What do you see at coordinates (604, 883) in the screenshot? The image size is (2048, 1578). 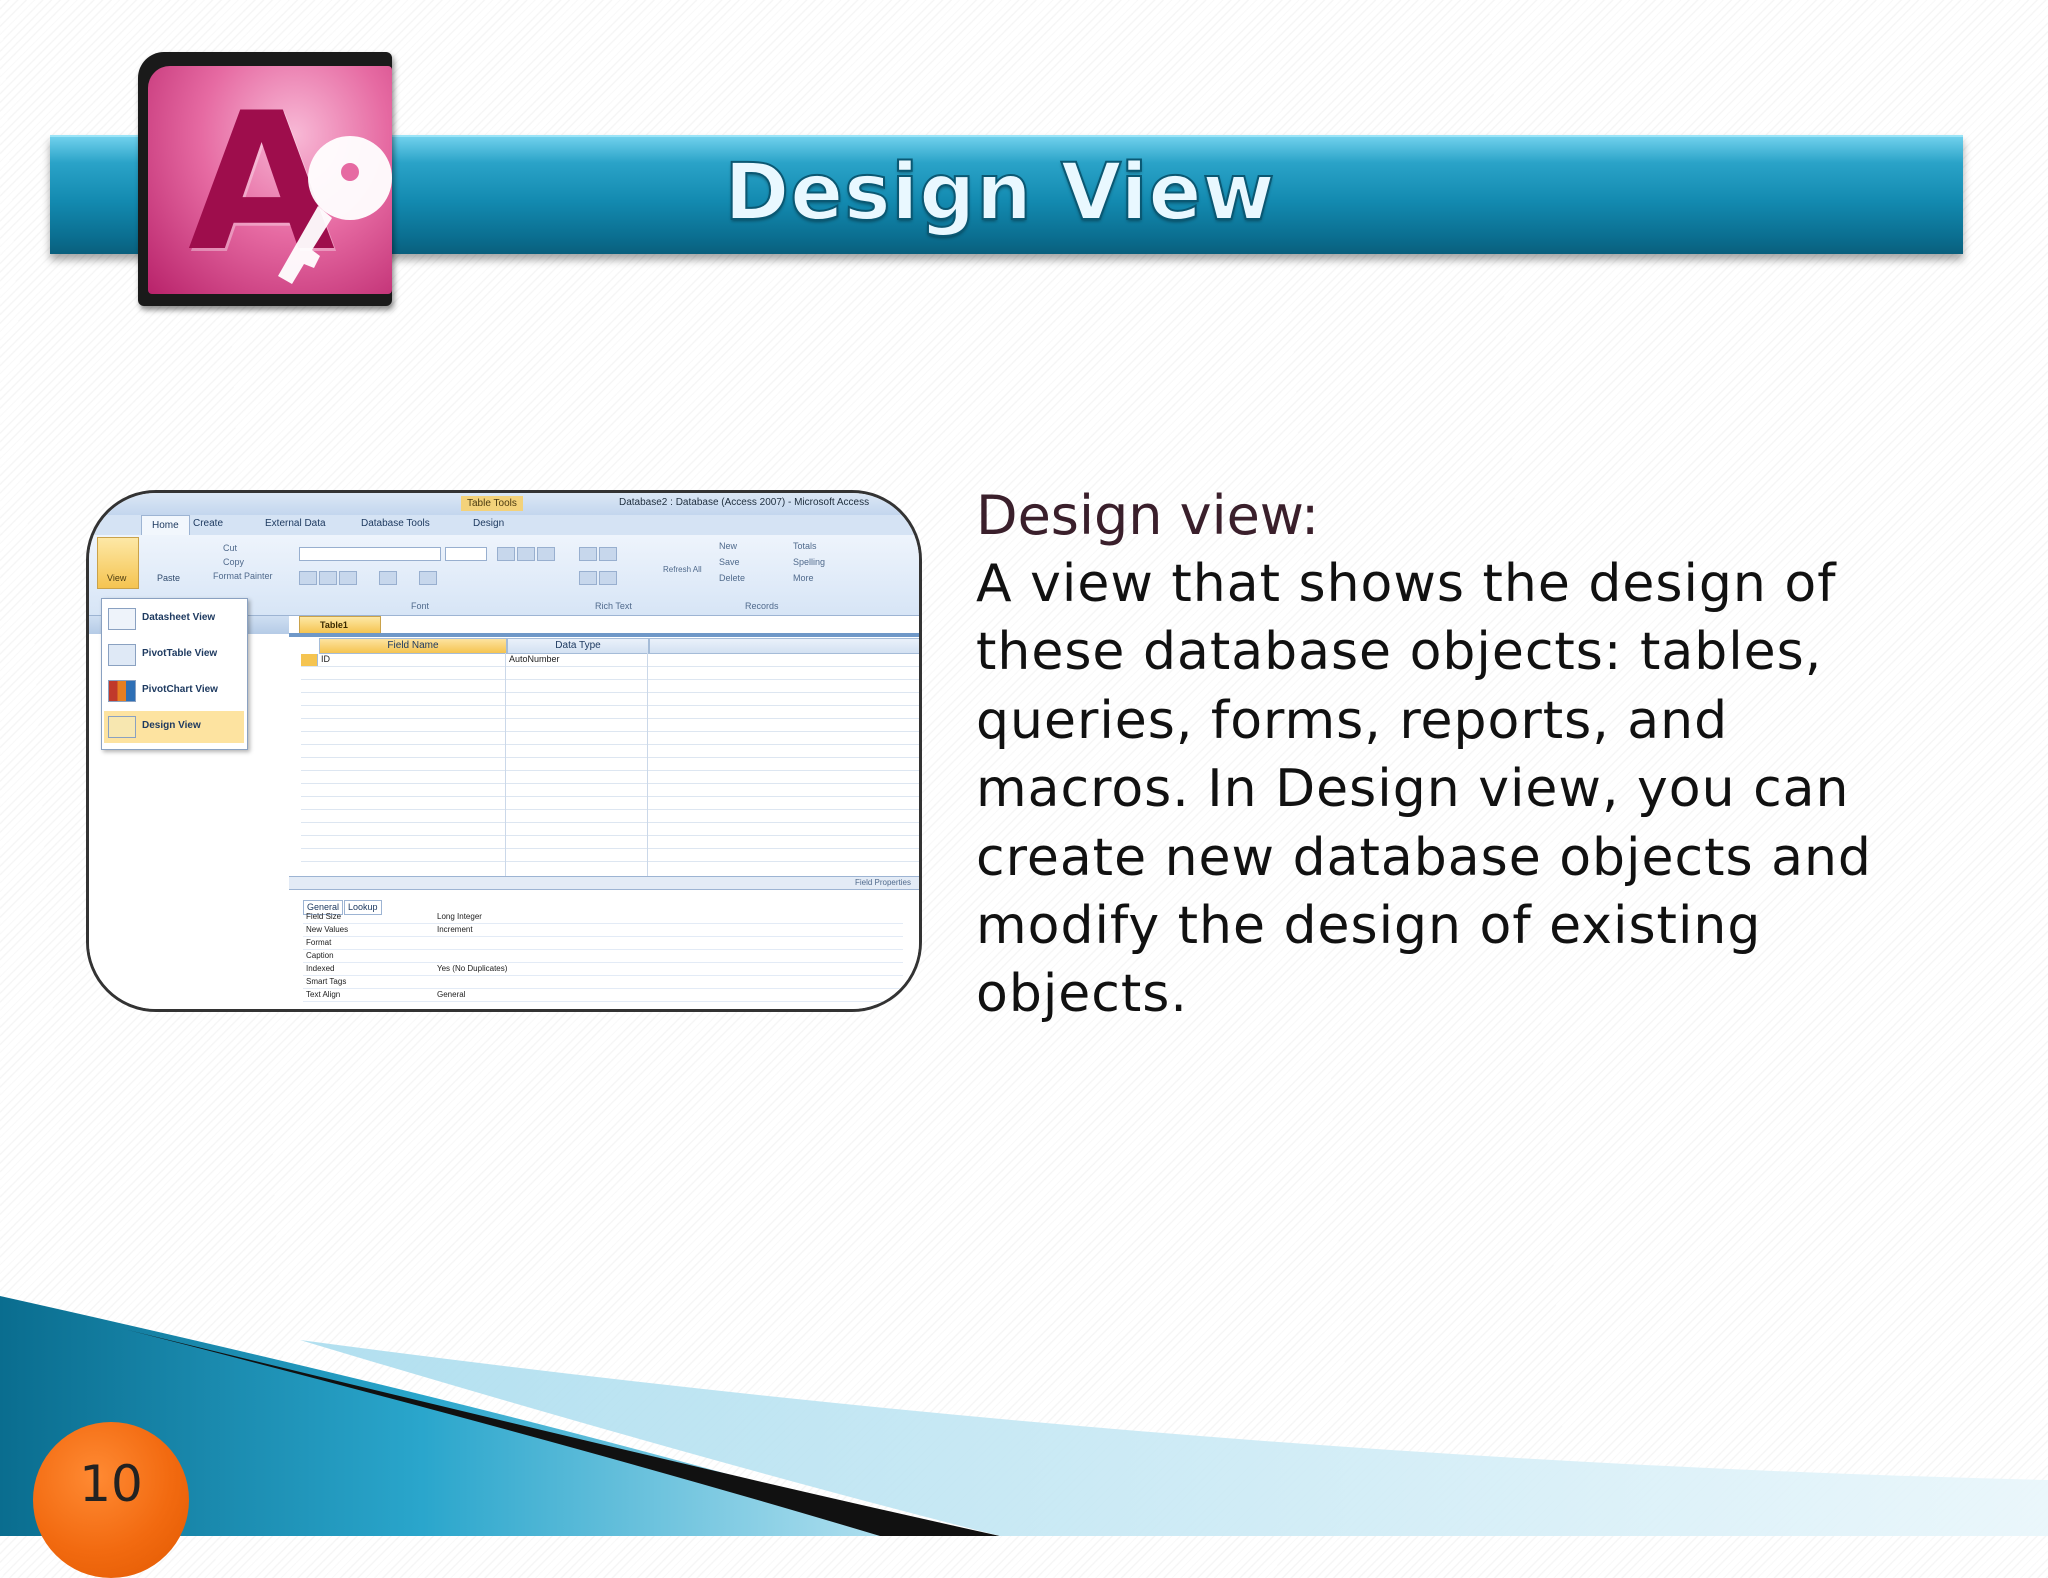 I see `field-properties-bar: Field Properties` at bounding box center [604, 883].